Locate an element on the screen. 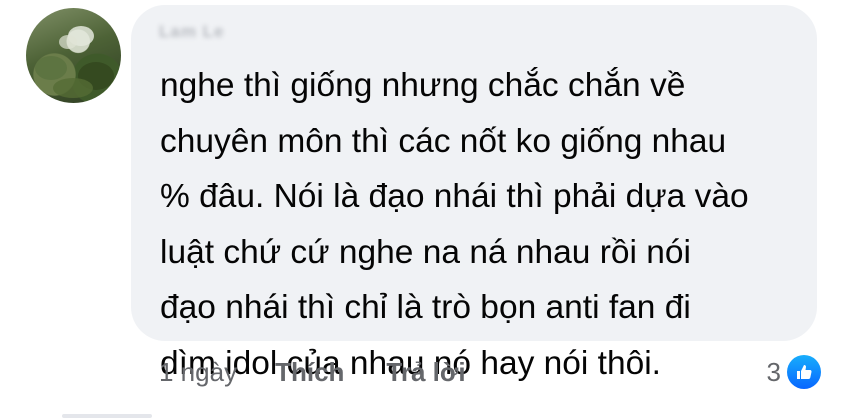 The image size is (843, 418). comment-actions: 1 ngày Thích Trả lời is located at coordinates (333, 372).